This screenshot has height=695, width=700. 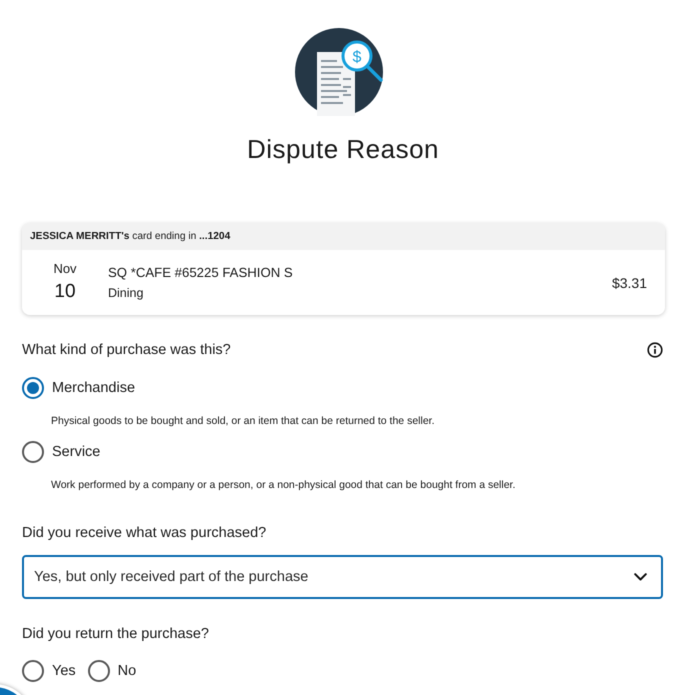 What do you see at coordinates (130, 236) in the screenshot?
I see `card-owner-text: JESSICA MERRITT's card ending in ...1204` at bounding box center [130, 236].